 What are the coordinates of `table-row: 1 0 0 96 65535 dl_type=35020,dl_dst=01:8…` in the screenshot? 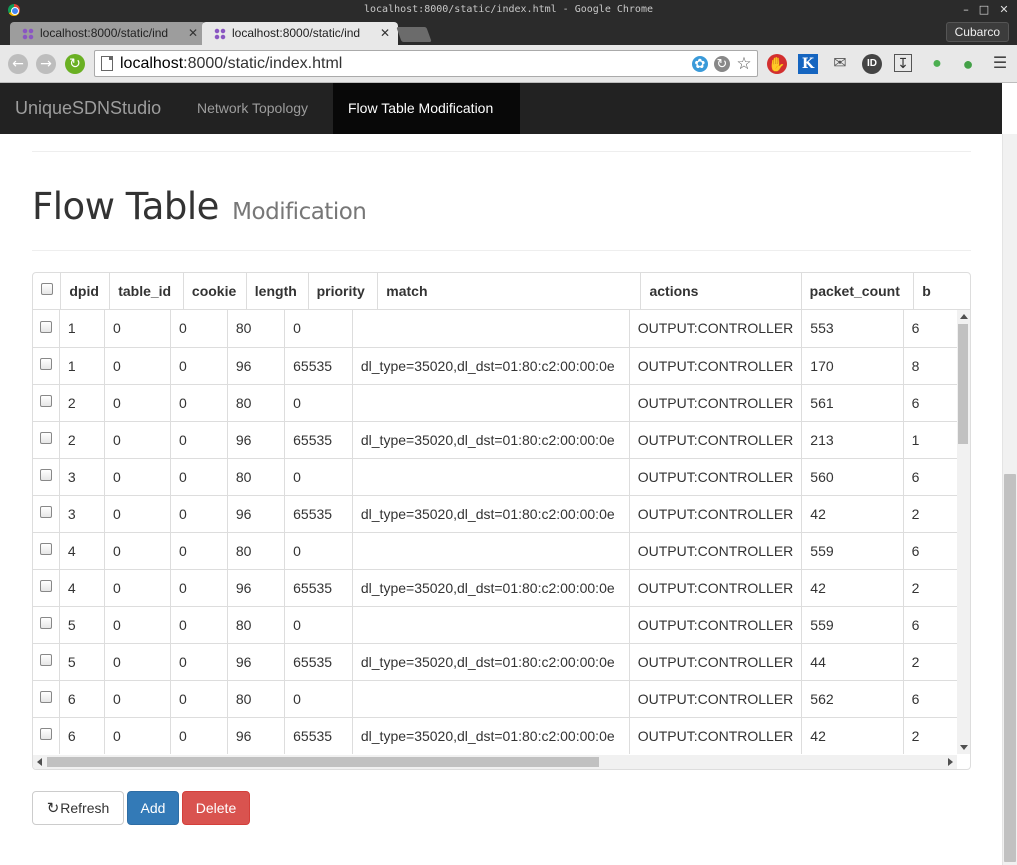 It's located at (495, 366).